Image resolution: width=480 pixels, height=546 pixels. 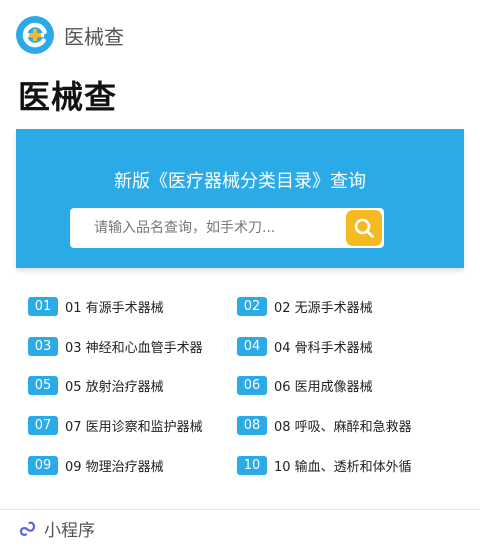 I want to click on category-item: 06 06 医用成像器械, so click(x=305, y=385).